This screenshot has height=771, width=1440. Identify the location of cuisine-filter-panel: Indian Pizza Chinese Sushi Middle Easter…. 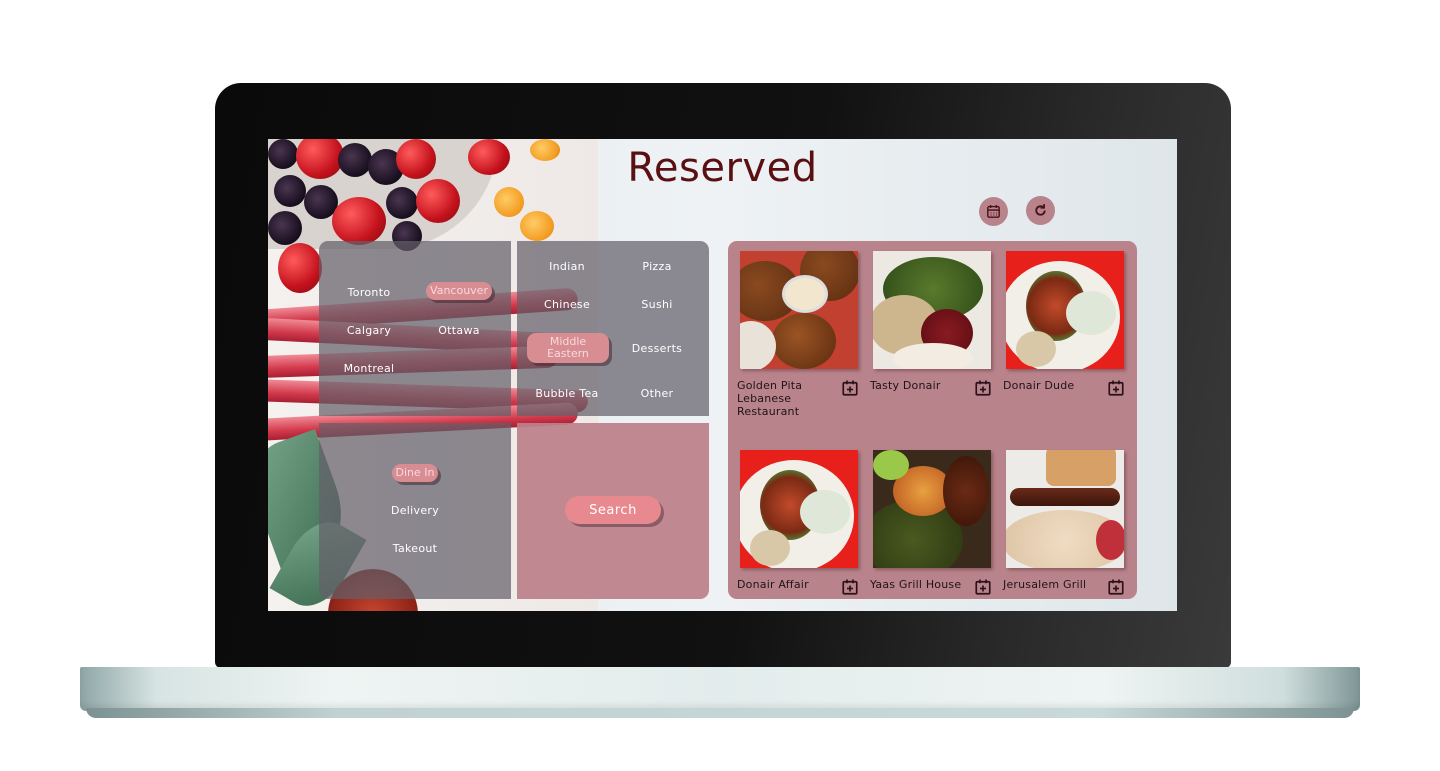
(613, 328).